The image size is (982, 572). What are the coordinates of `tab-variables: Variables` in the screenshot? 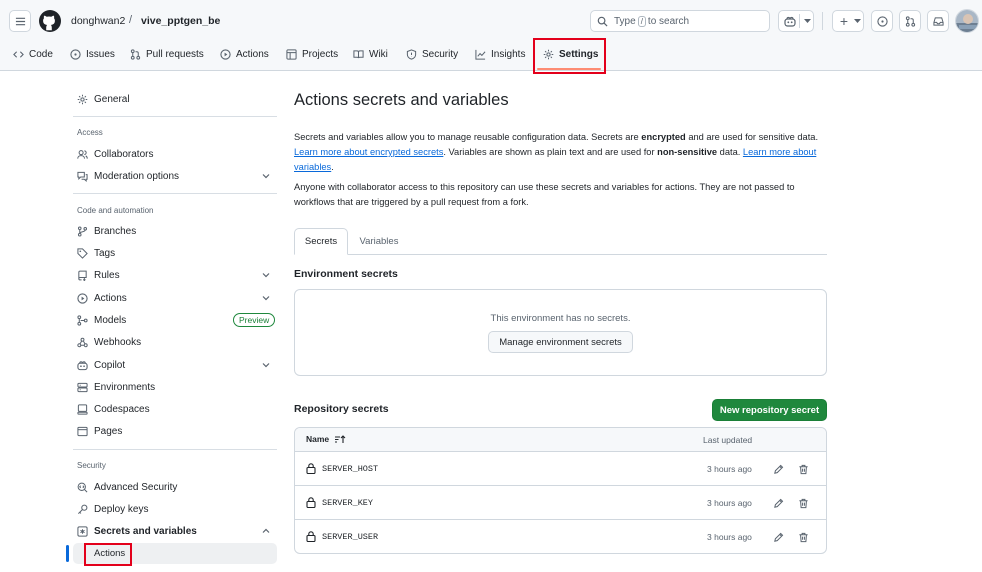 It's located at (379, 241).